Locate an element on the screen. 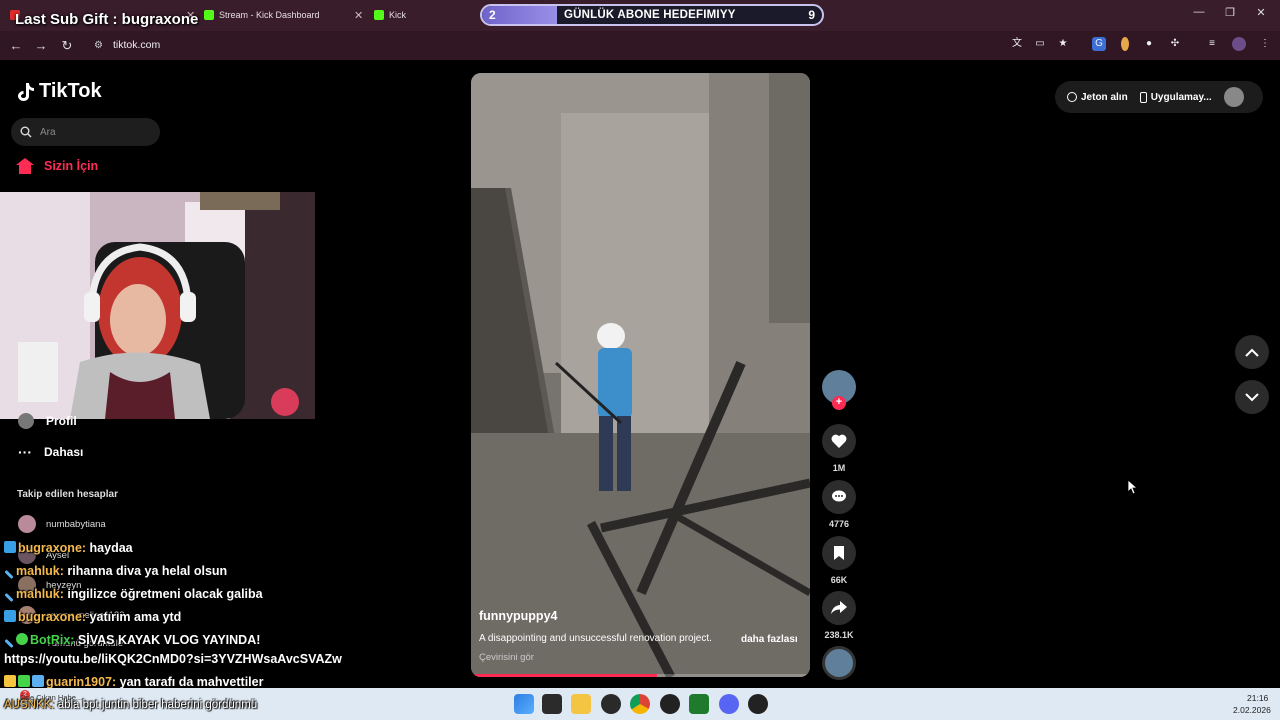 This screenshot has height=720, width=1280. tab-label: Kick is located at coordinates (398, 15).